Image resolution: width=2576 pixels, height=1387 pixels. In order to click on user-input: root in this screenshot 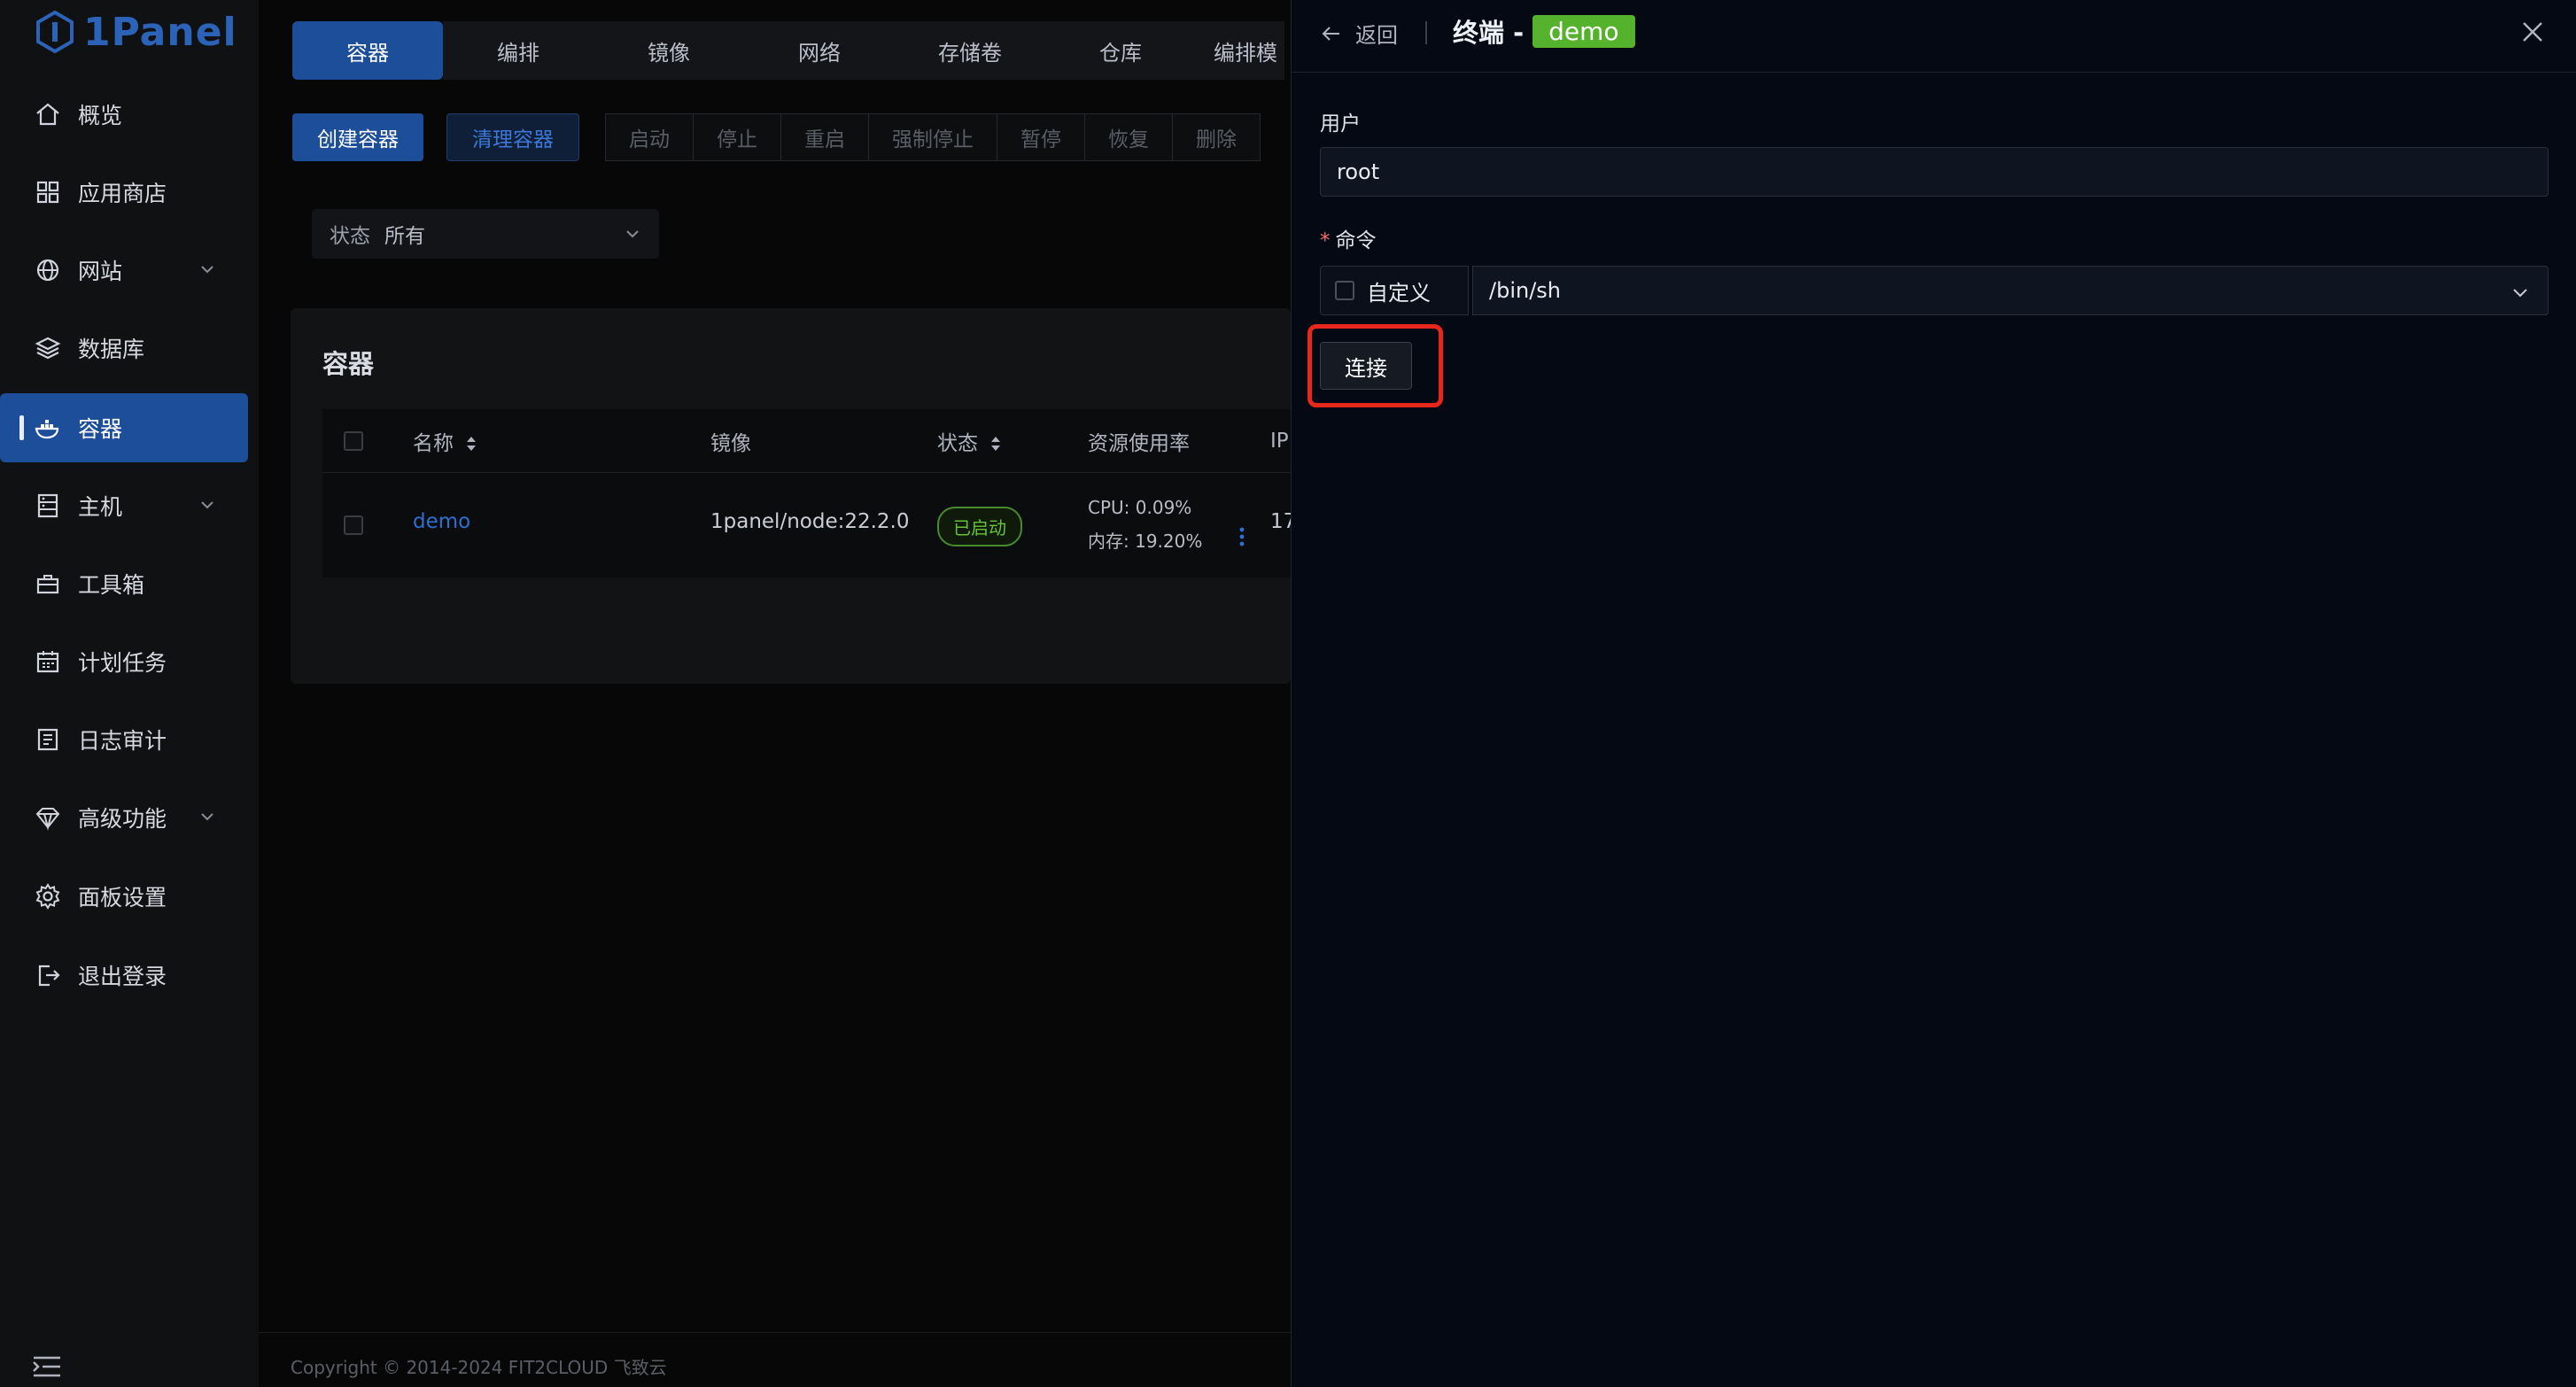, I will do `click(1934, 172)`.